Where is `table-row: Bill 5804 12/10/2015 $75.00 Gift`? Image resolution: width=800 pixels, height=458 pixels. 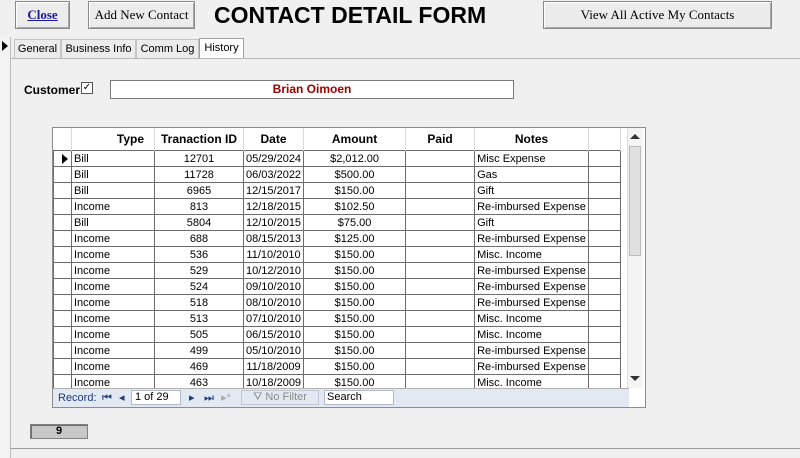 table-row: Bill 5804 12/10/2015 $75.00 Gift is located at coordinates (337, 222).